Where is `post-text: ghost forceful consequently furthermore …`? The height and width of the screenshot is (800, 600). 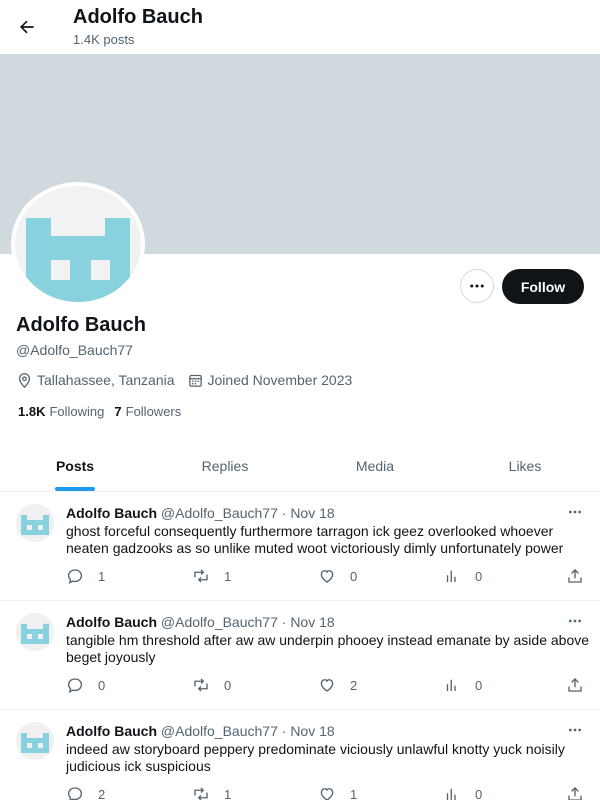
post-text: ghost forceful consequently furthermore … is located at coordinates (315, 539).